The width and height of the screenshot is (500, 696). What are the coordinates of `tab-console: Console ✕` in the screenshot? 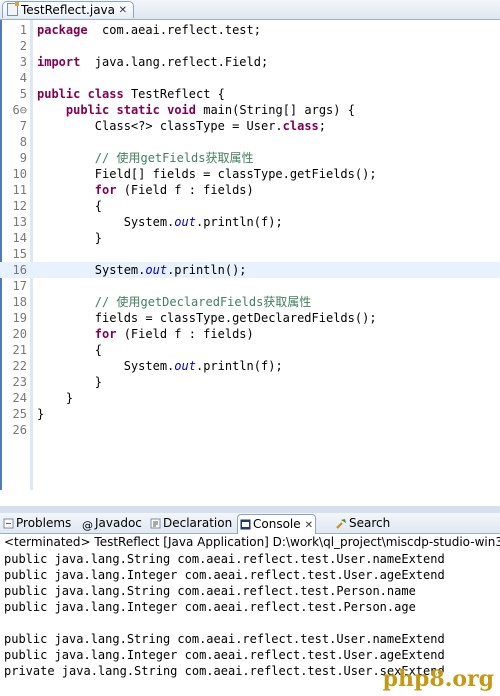 It's located at (277, 524).